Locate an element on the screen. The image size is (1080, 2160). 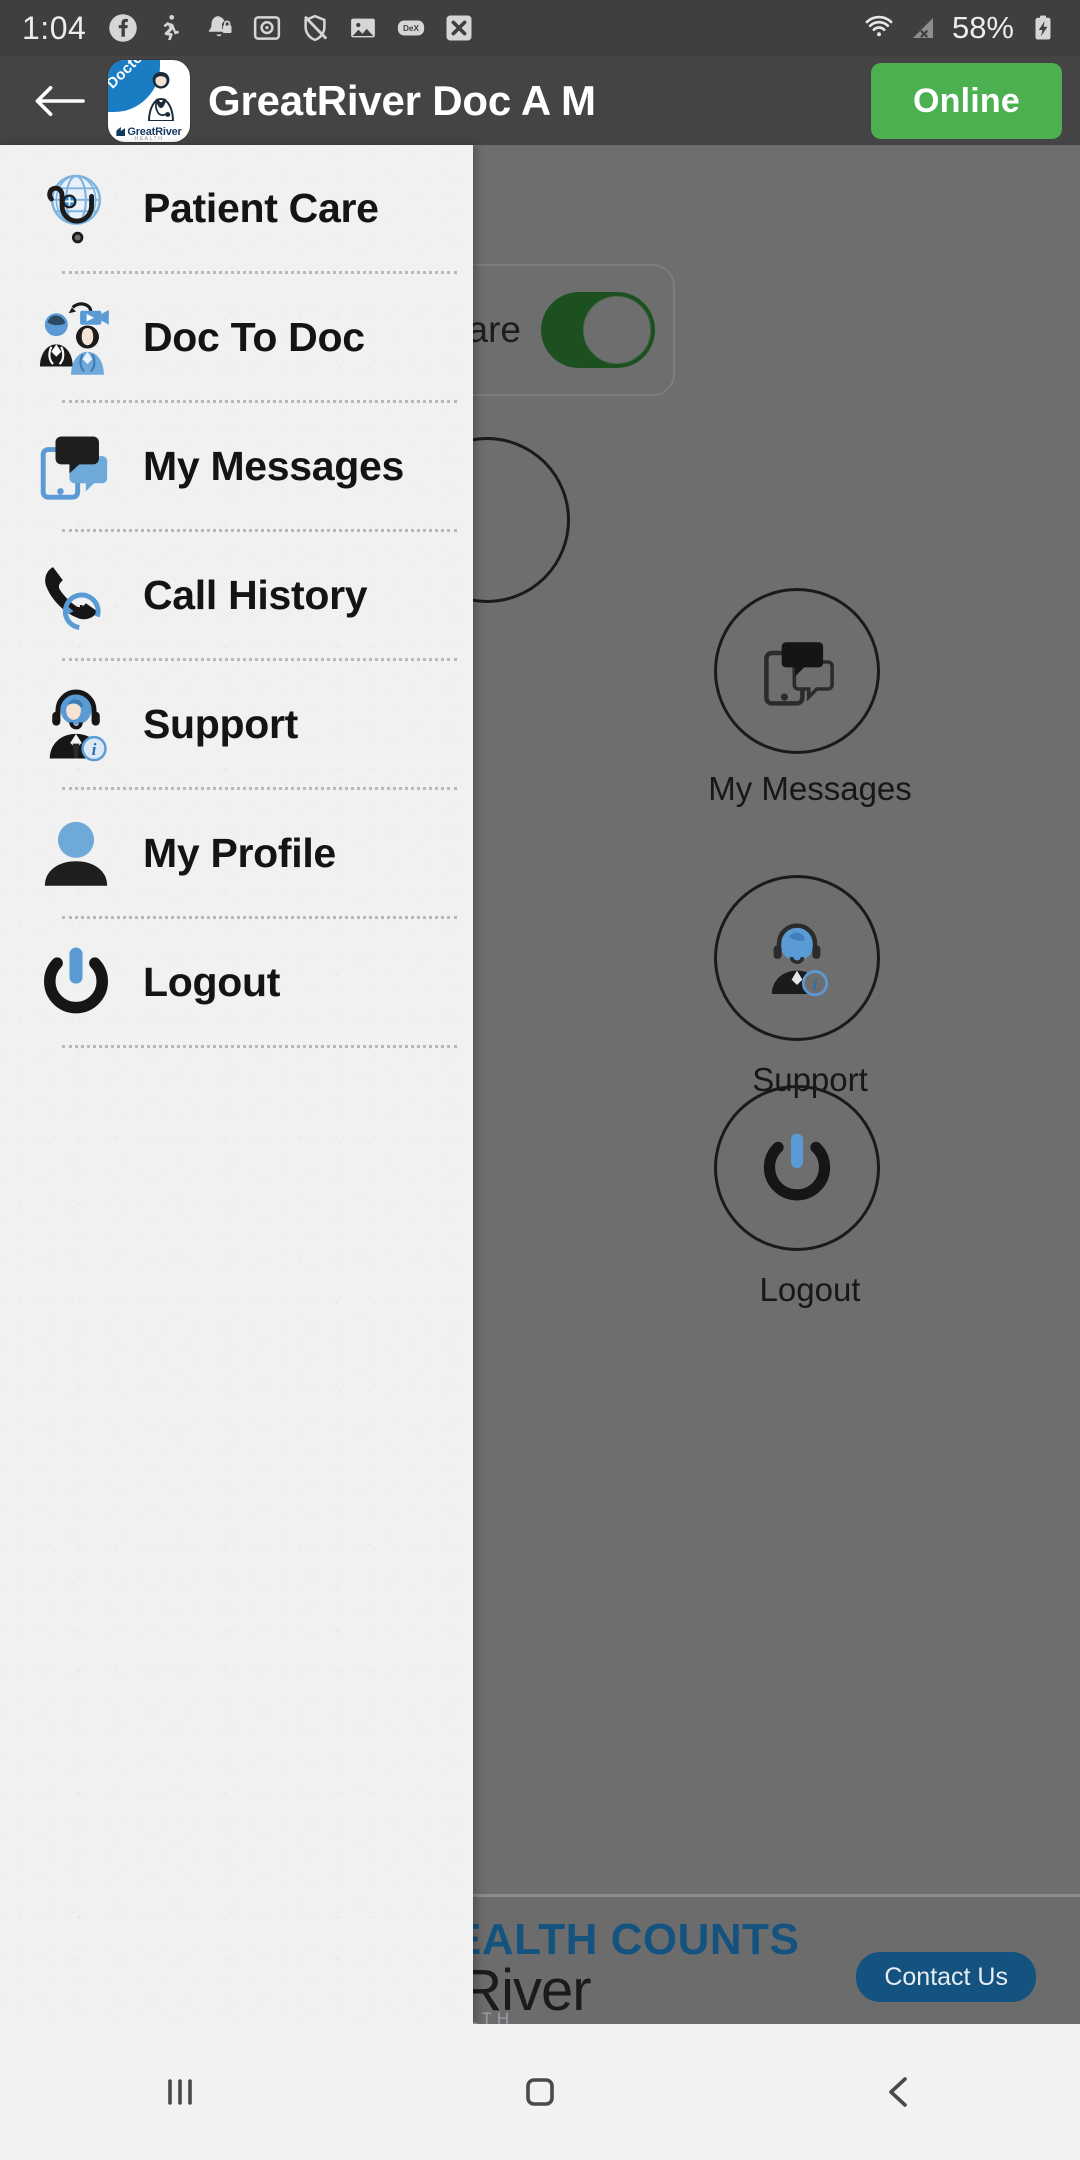
bell-lock-icon is located at coordinates (220, 26).